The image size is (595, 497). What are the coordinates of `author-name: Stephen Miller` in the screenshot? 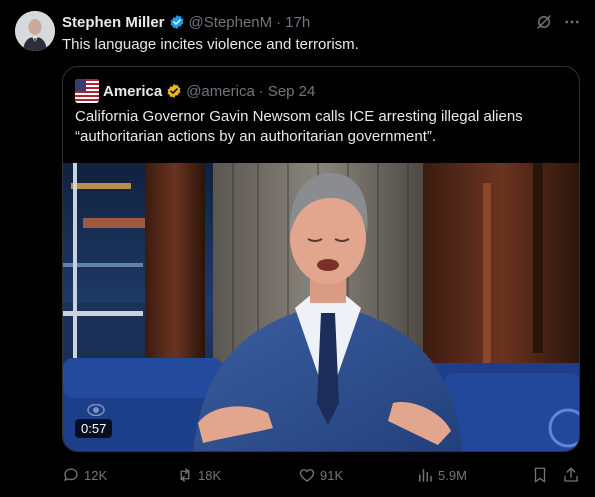 It's located at (113, 22).